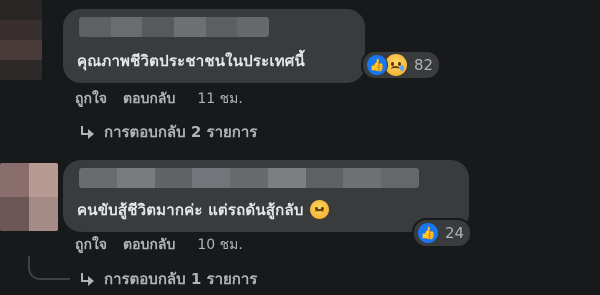  Describe the element at coordinates (219, 245) in the screenshot. I see `timestamp: 10 ชม.` at that location.